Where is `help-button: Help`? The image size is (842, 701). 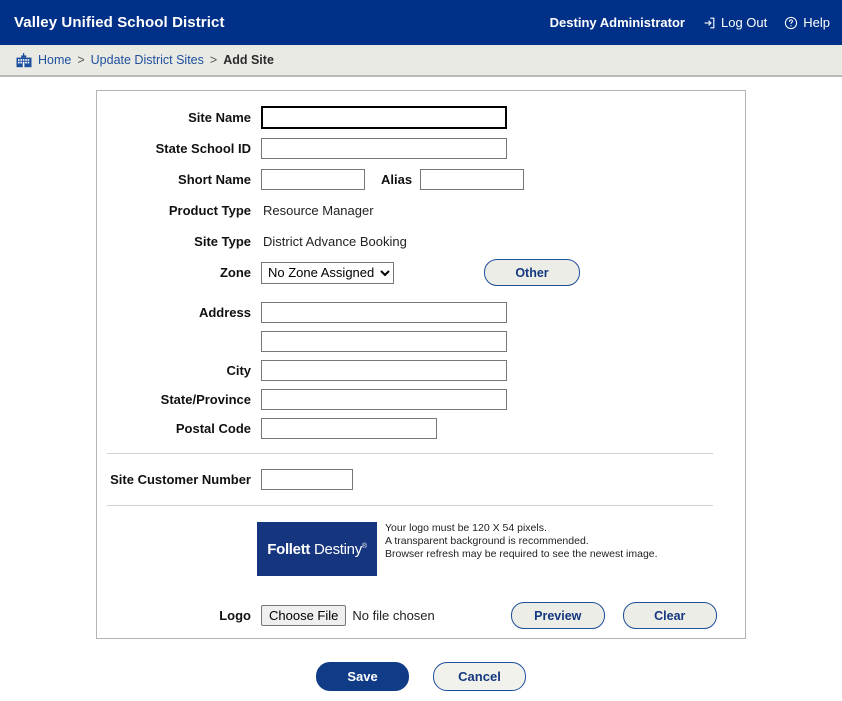
help-button: Help is located at coordinates (807, 22).